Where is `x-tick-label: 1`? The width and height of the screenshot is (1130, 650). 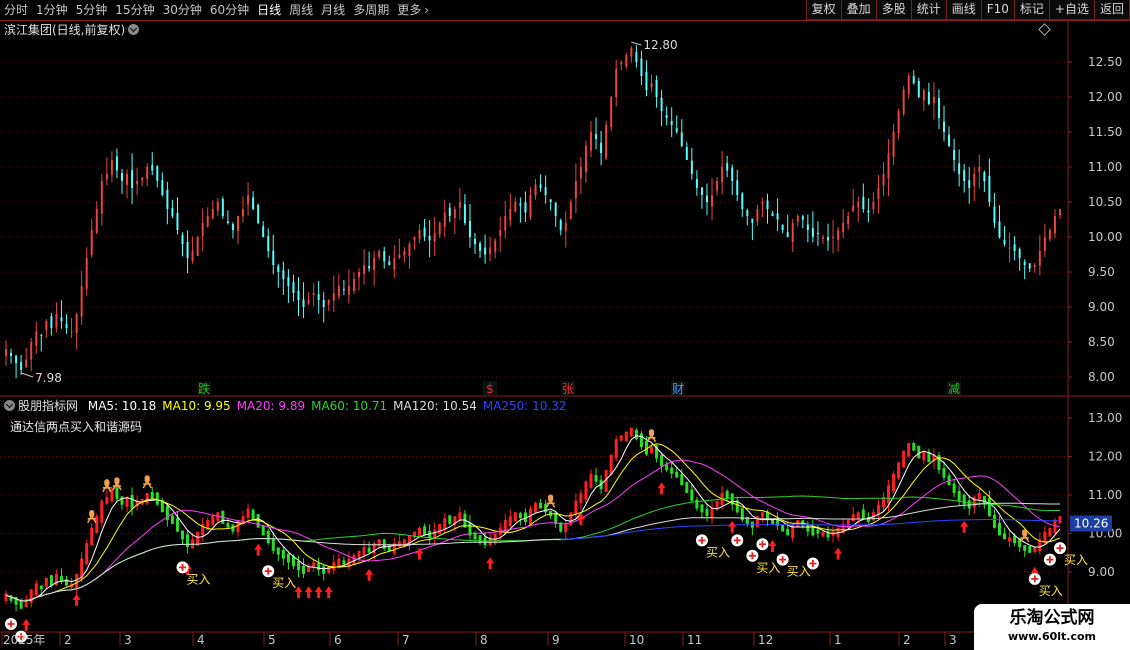 x-tick-label: 1 is located at coordinates (838, 640).